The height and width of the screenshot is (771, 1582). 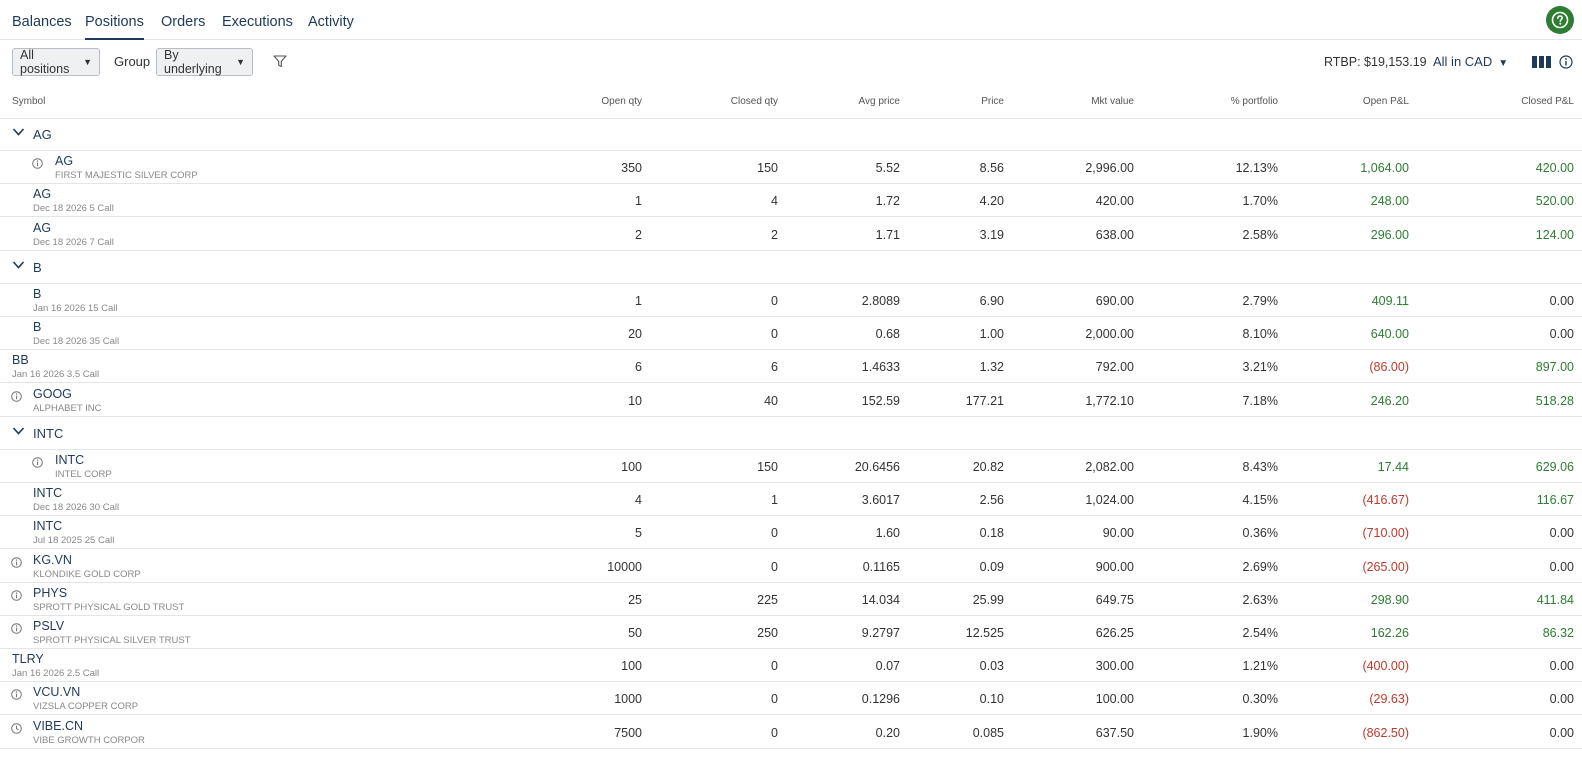 What do you see at coordinates (638, 201) in the screenshot?
I see `open-qty-cell: 1` at bounding box center [638, 201].